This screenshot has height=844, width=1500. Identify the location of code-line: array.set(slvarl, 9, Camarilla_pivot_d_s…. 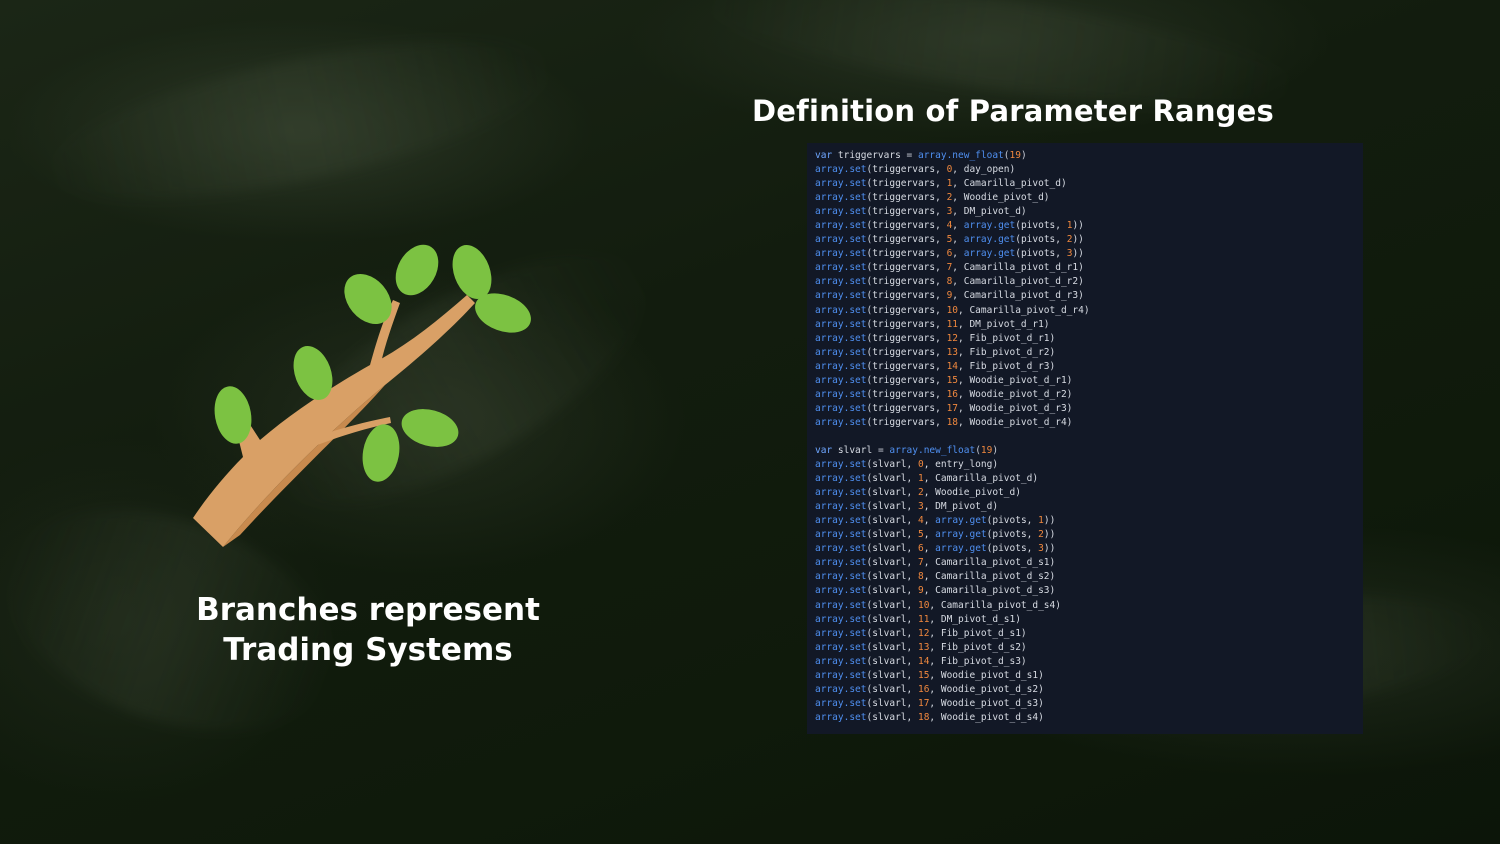
(1089, 591).